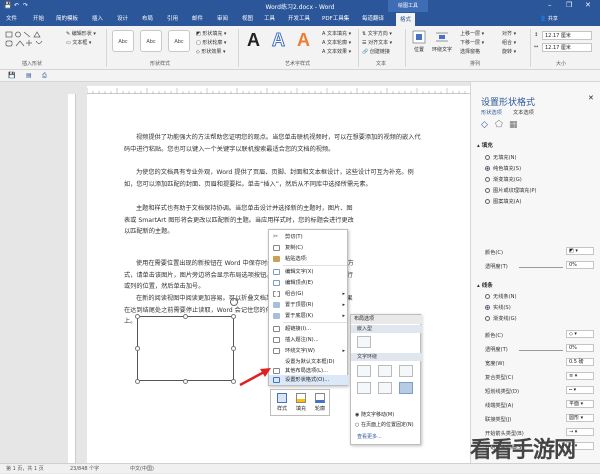  I want to click on menu-item-copy: 复制(C), so click(309, 248).